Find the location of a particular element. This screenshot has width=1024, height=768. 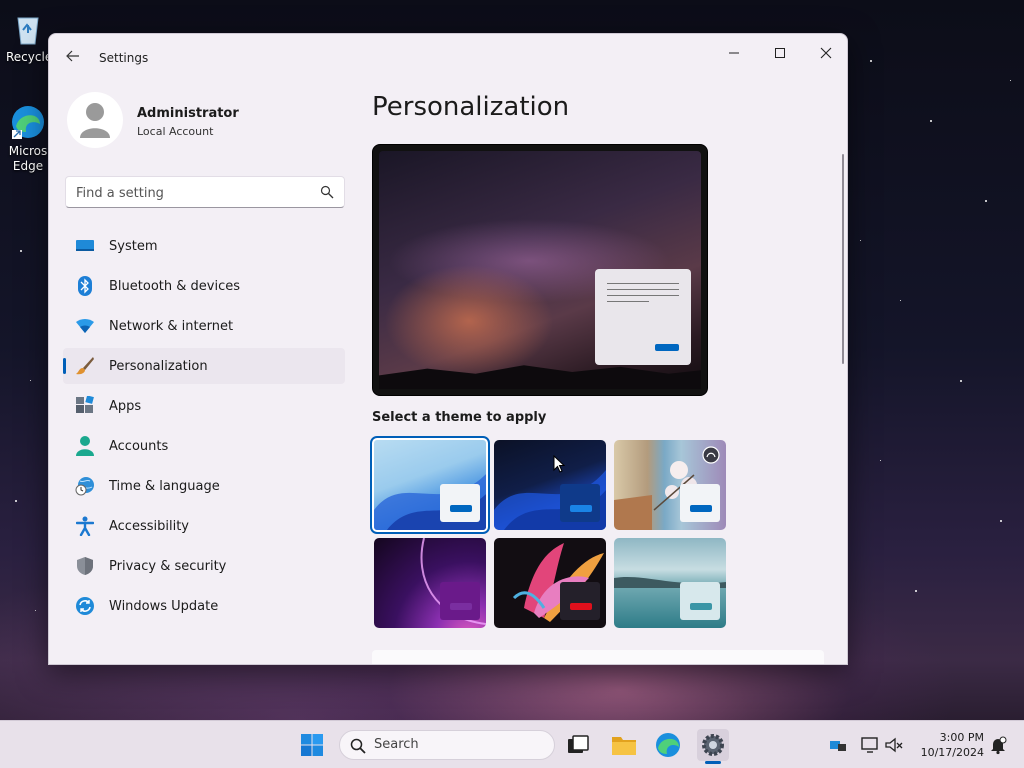

apps-icon is located at coordinates (85, 406).